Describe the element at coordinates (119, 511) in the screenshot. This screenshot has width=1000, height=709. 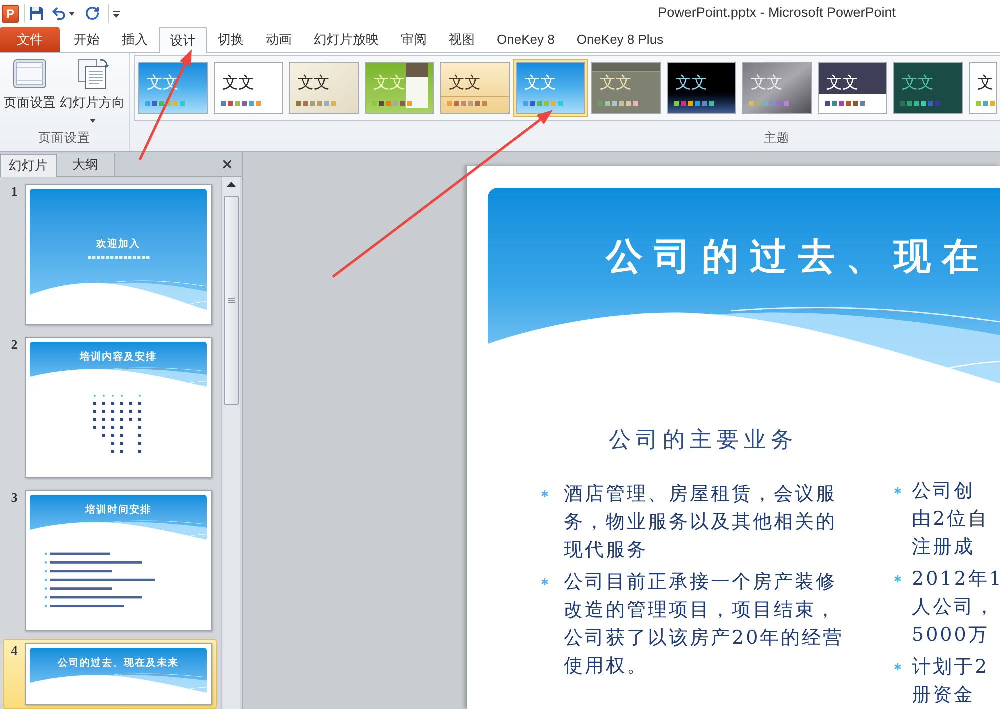
I see `thumbnail-title: 培训时间安排` at that location.